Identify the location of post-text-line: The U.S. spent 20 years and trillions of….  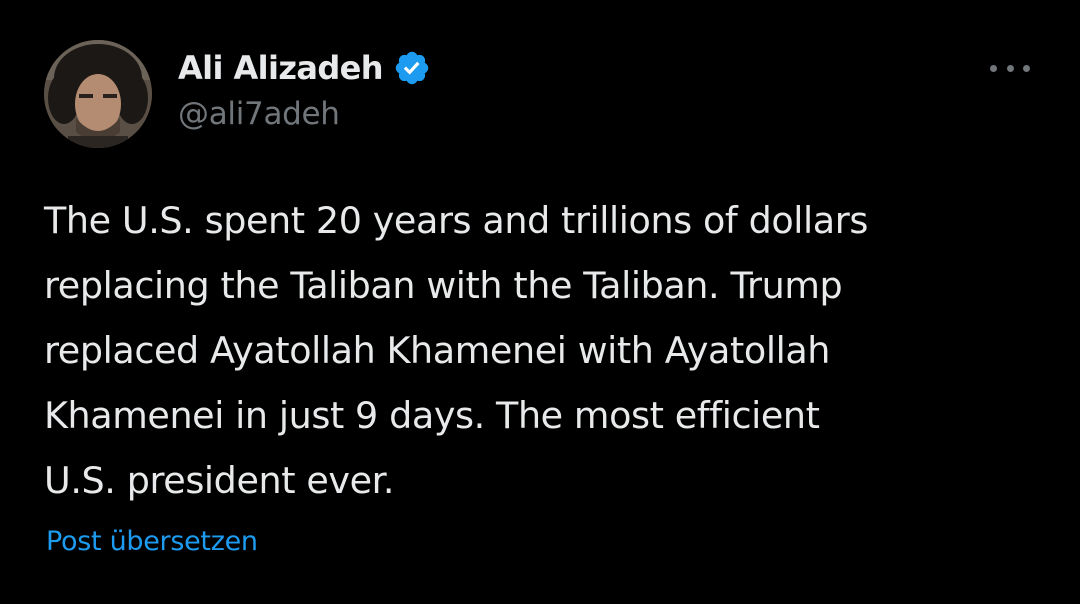
(456, 220).